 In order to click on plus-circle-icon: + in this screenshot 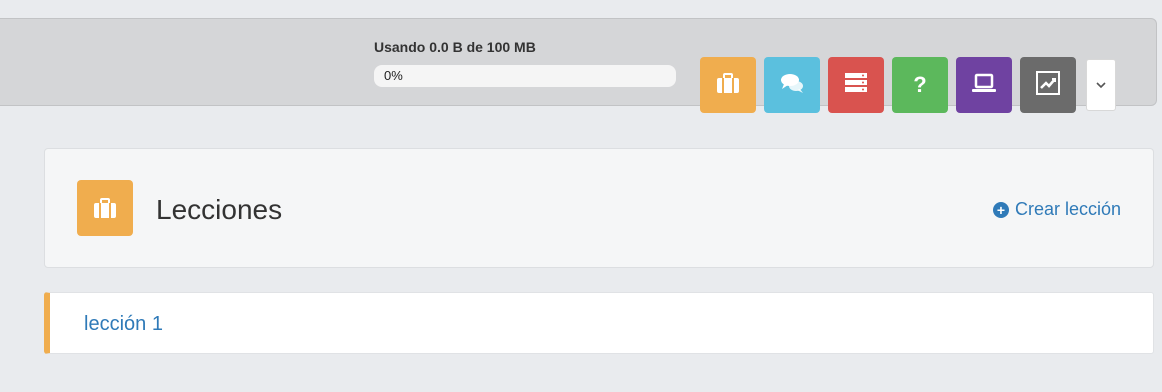, I will do `click(1000, 209)`.